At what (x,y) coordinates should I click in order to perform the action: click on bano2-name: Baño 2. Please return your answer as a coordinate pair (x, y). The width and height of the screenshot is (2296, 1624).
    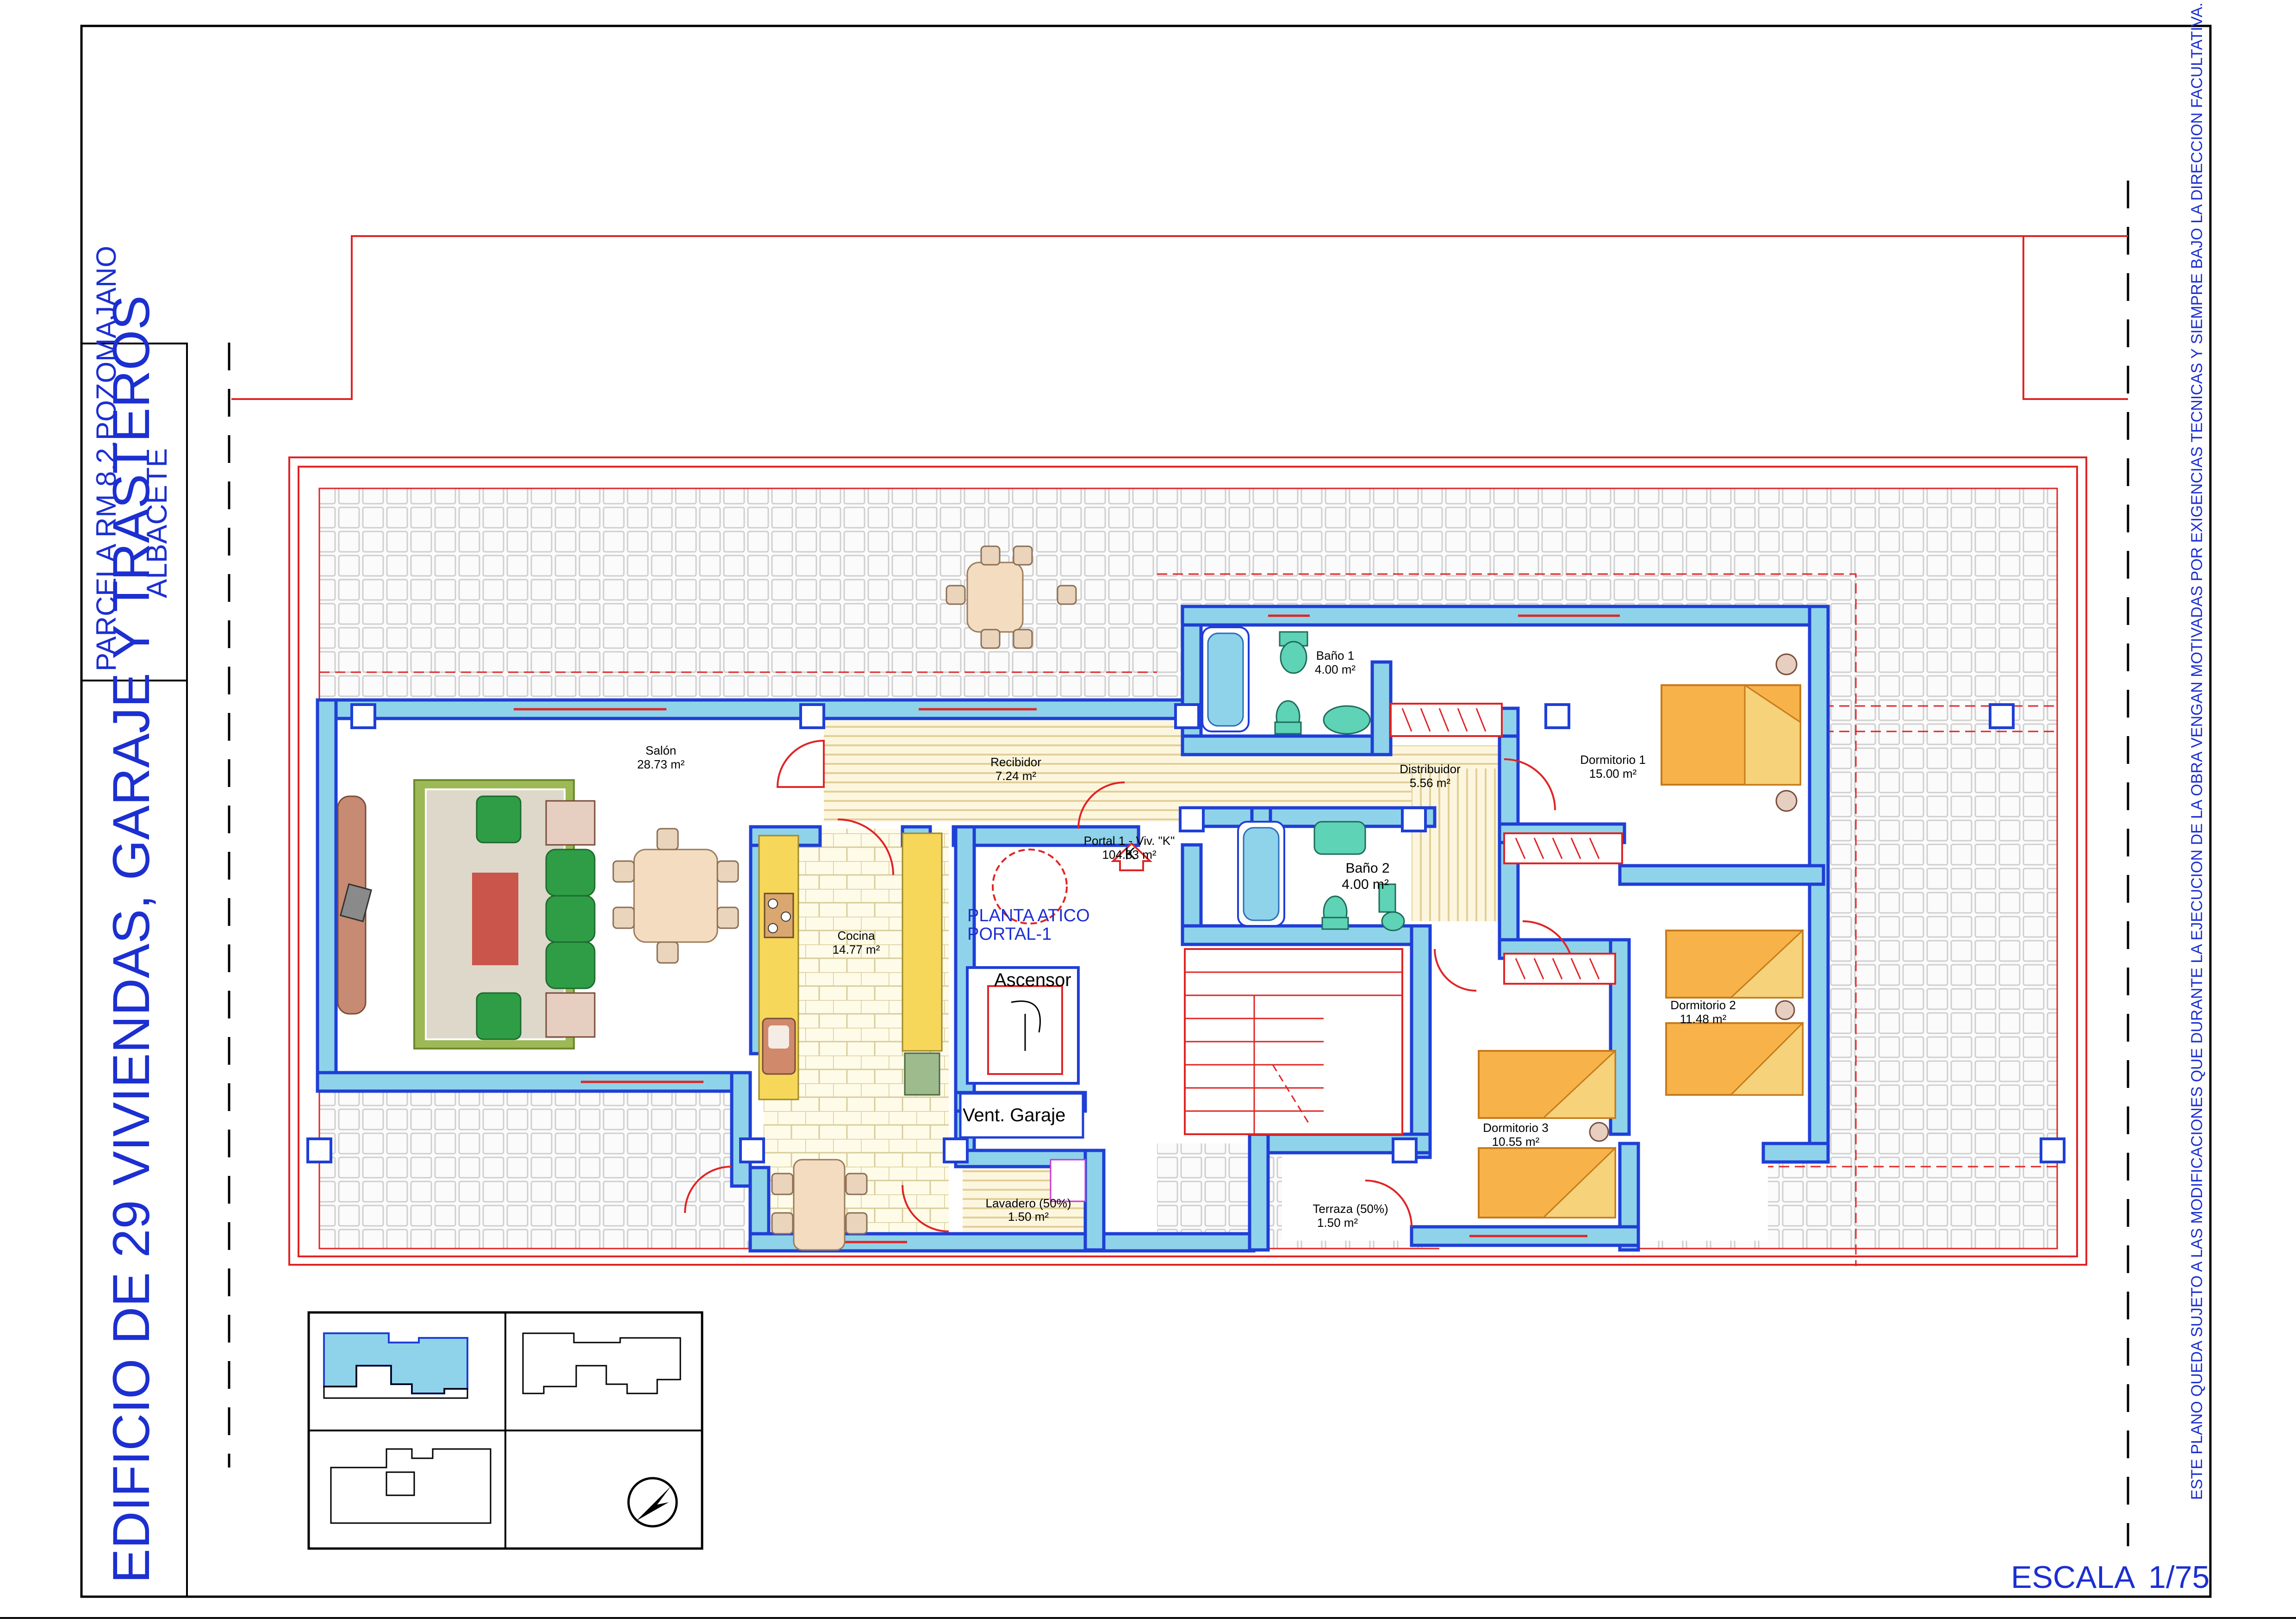
    Looking at the image, I should click on (1367, 868).